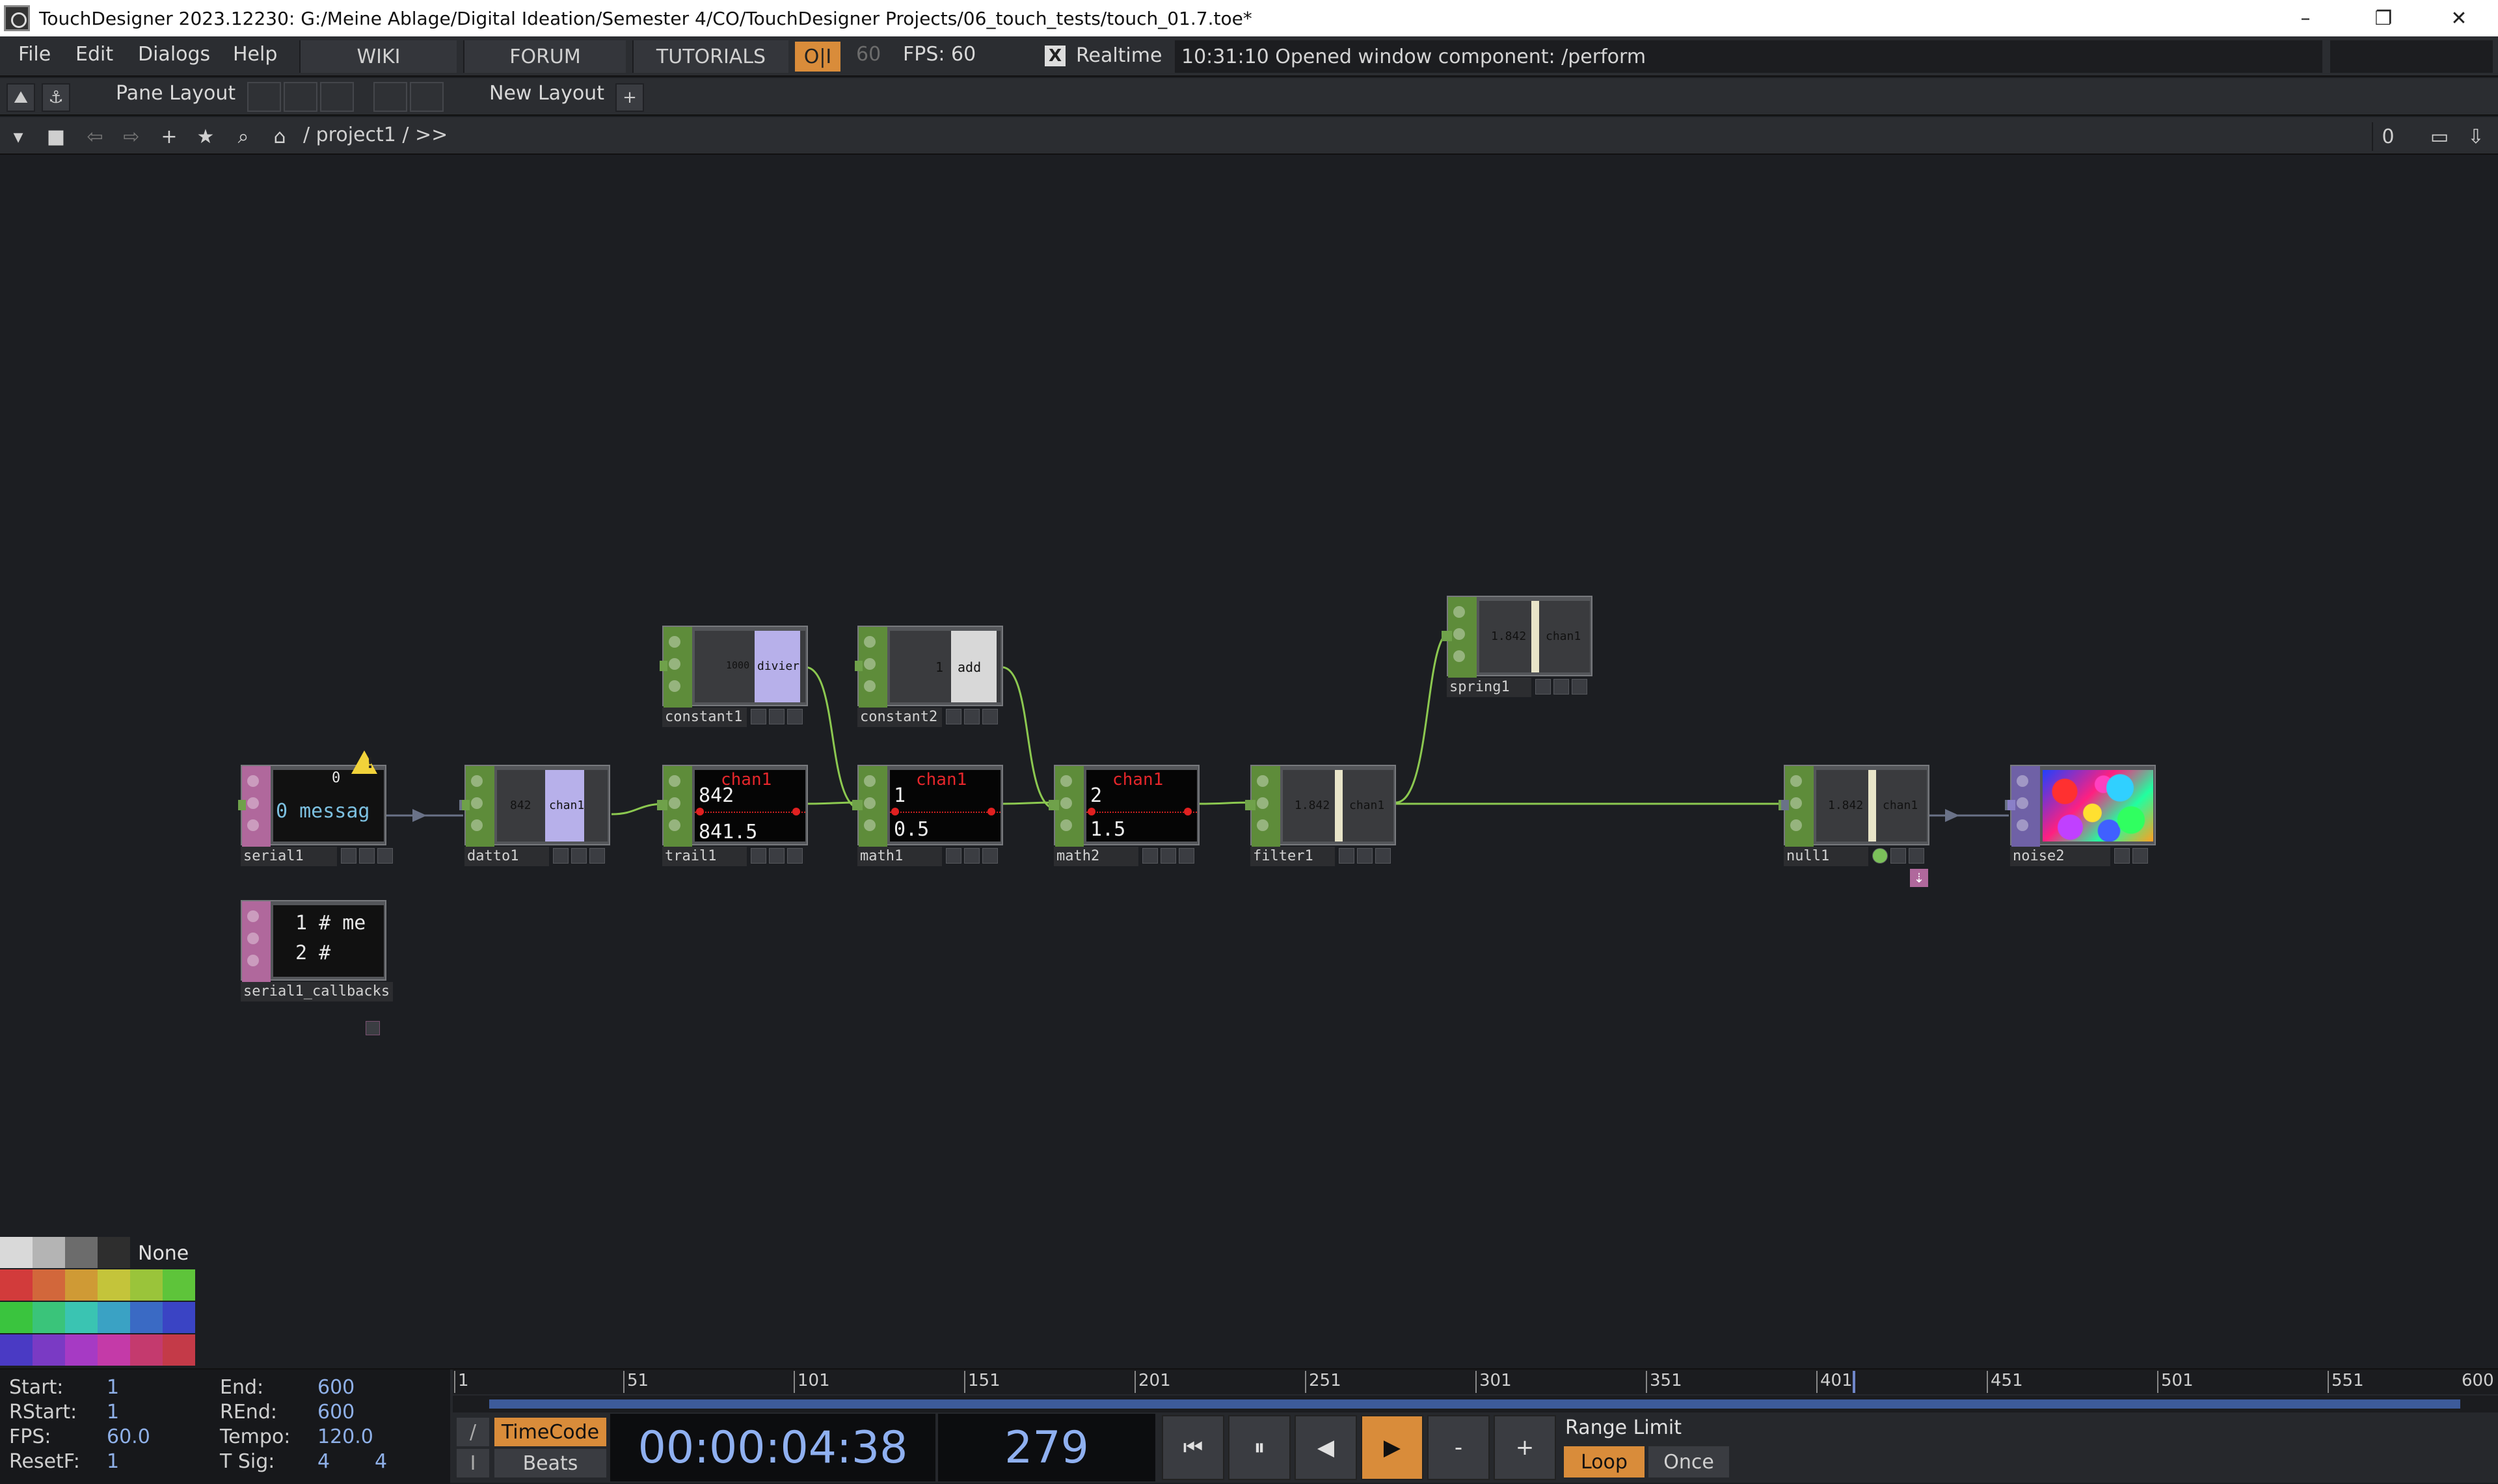  Describe the element at coordinates (1458, 1447) in the screenshot. I see `step-minus-button: -` at that location.